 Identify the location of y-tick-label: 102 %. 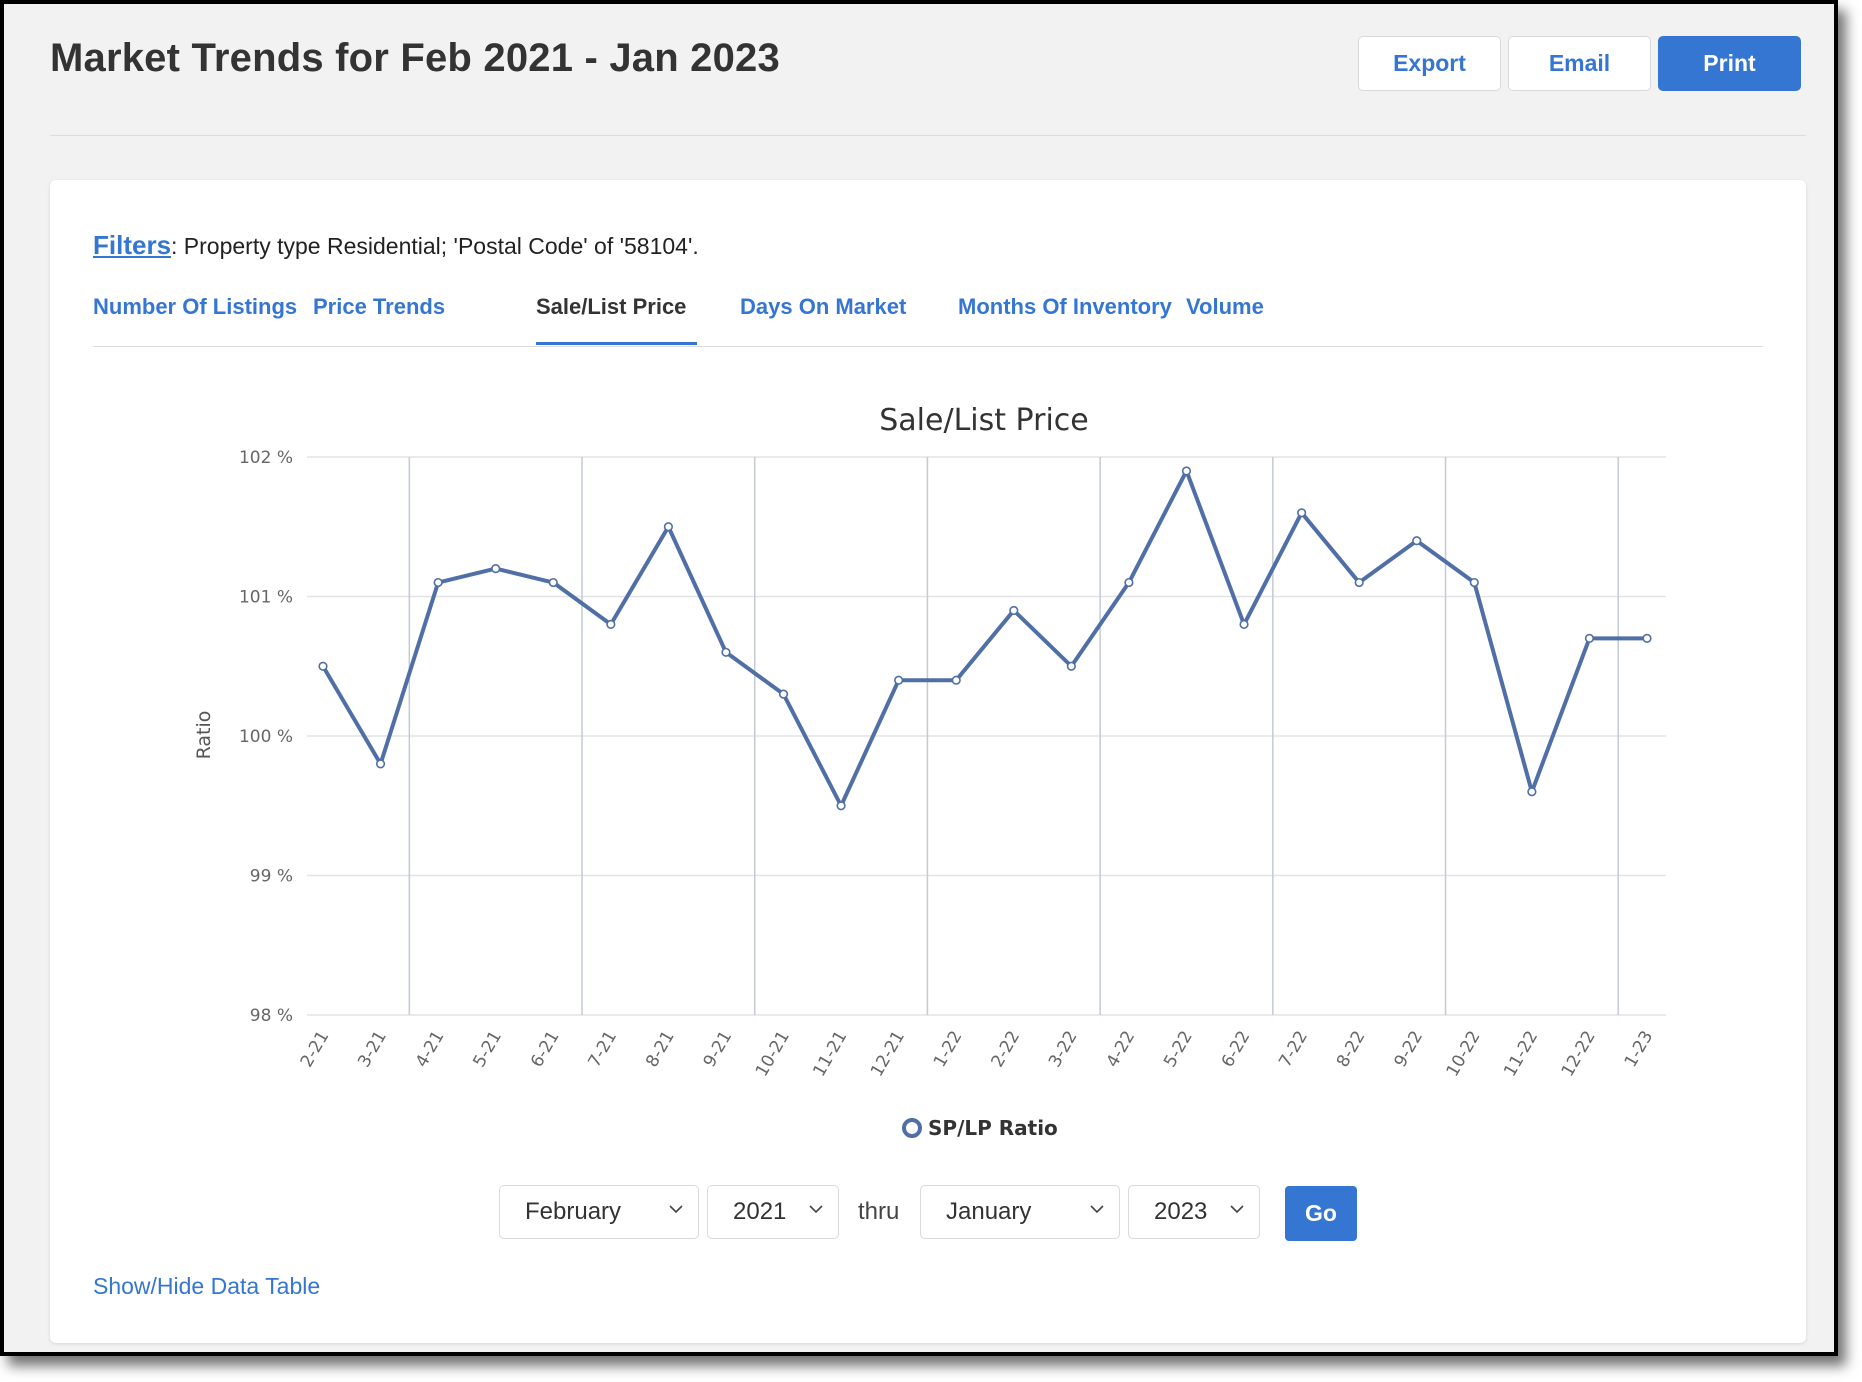
(266, 458).